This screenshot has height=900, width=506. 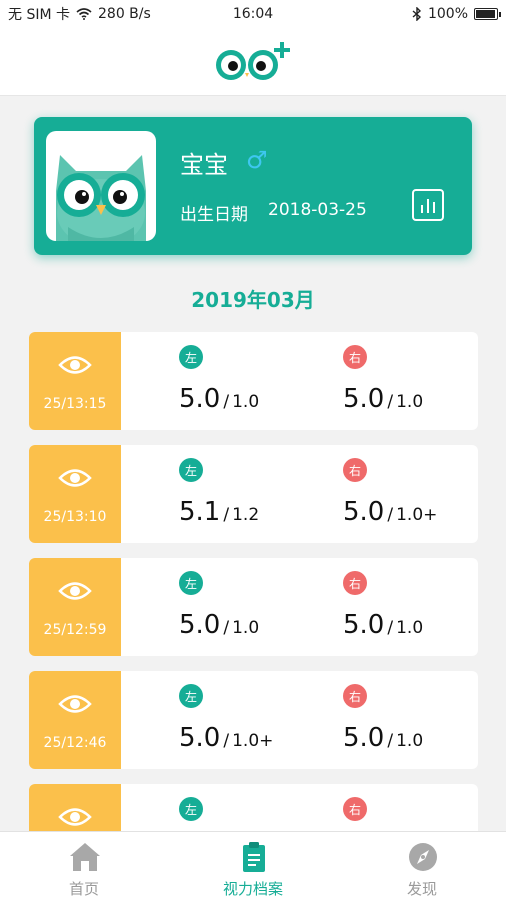 I want to click on app-logo-icon, so click(x=253, y=60).